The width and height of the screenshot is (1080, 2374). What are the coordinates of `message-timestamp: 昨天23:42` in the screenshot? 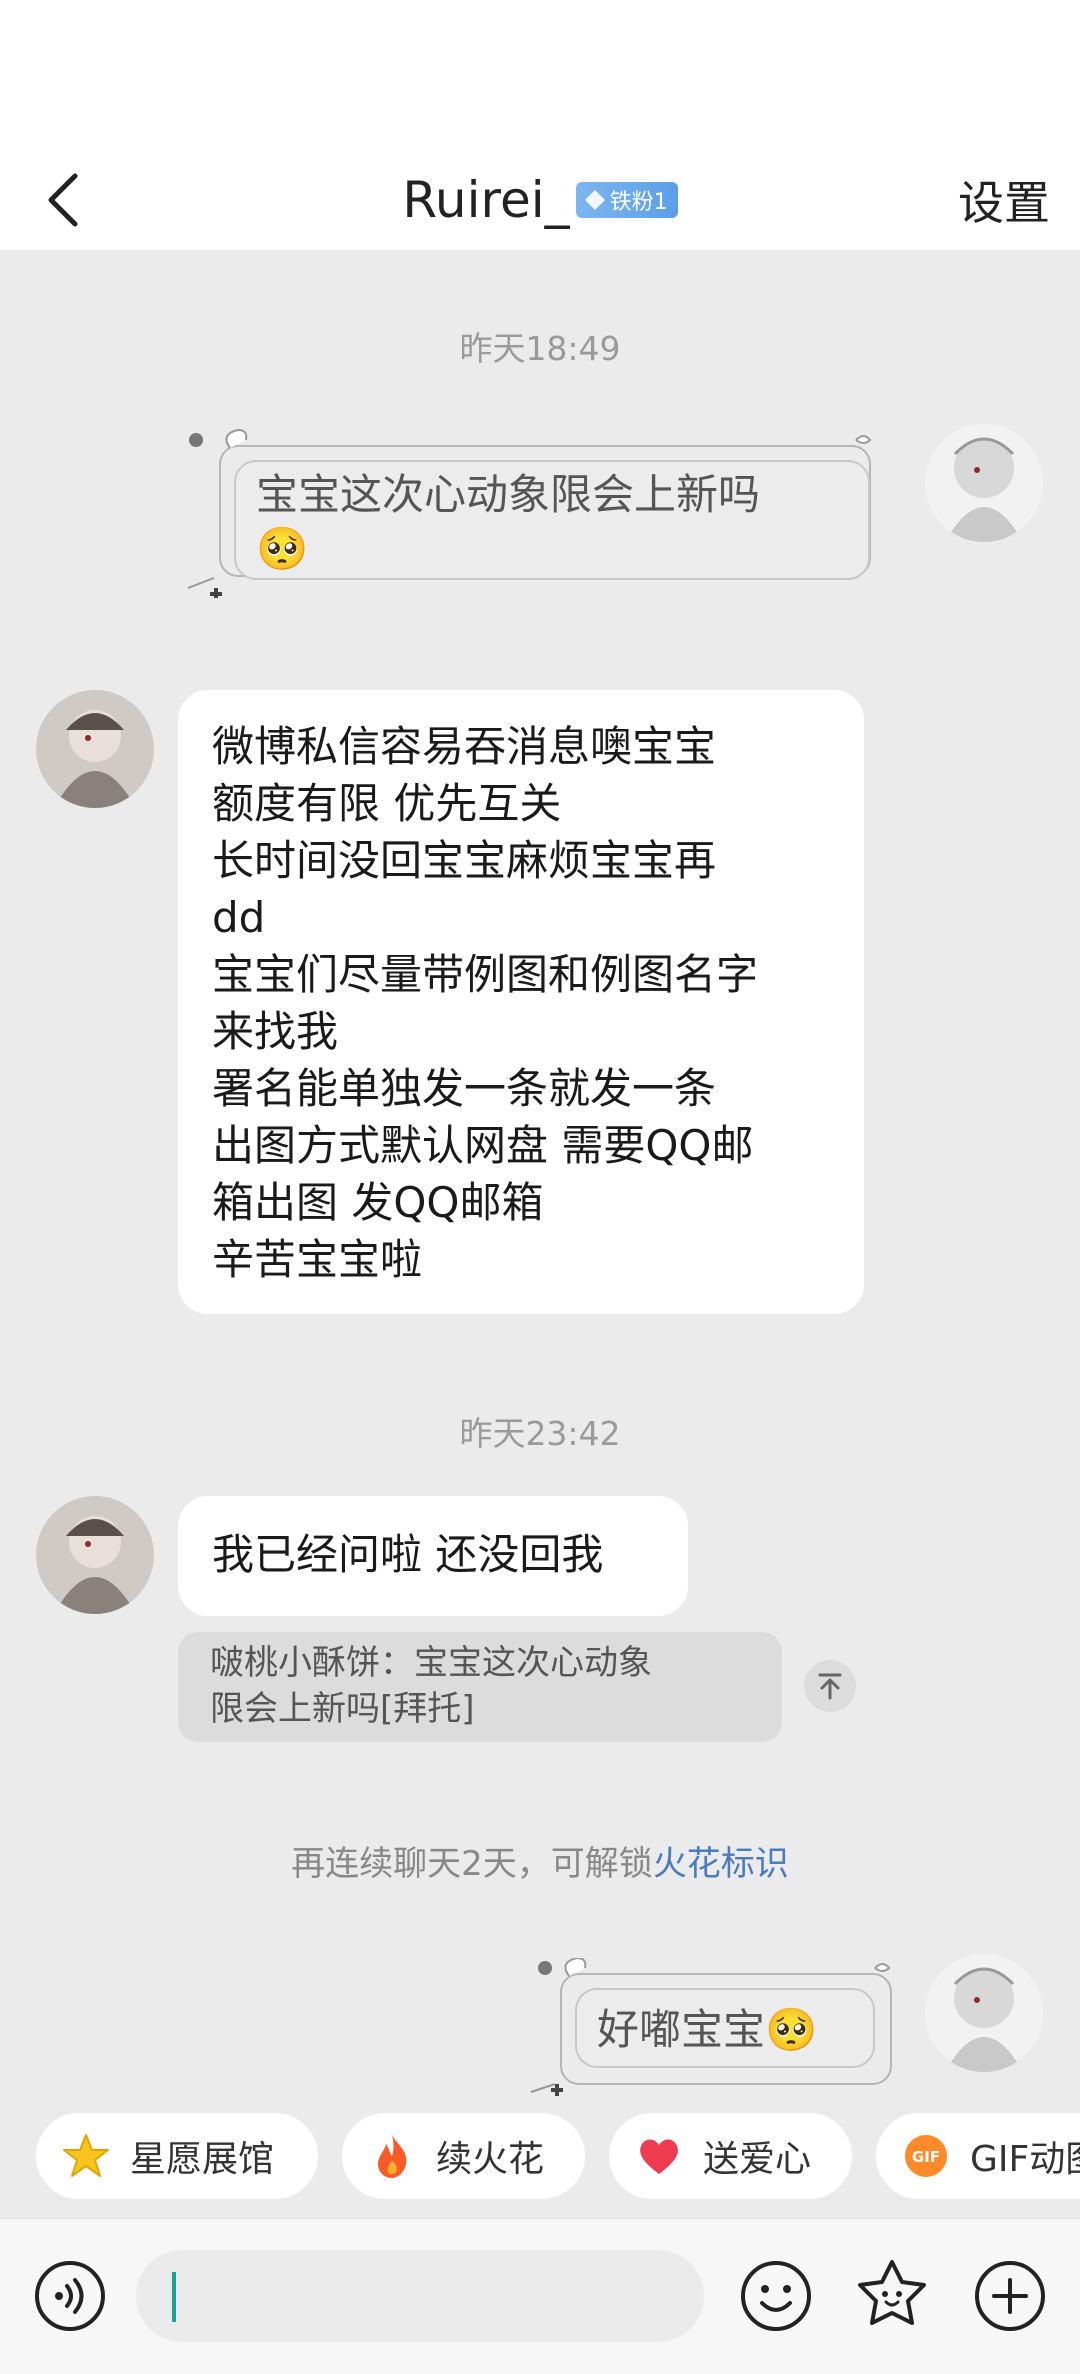 It's located at (540, 1433).